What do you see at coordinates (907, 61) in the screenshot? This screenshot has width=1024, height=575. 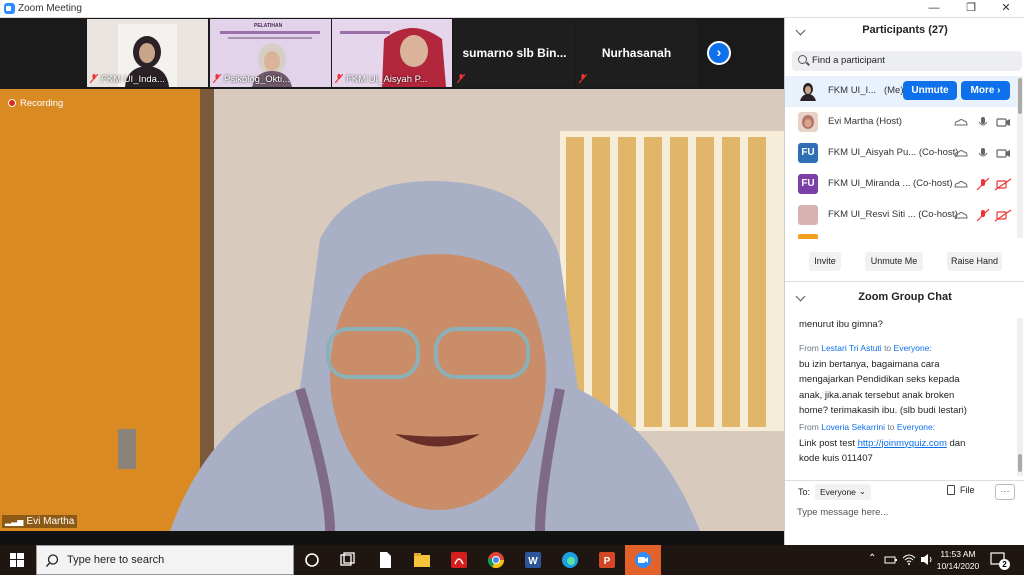 I see `participant-search-input: Find a participant` at bounding box center [907, 61].